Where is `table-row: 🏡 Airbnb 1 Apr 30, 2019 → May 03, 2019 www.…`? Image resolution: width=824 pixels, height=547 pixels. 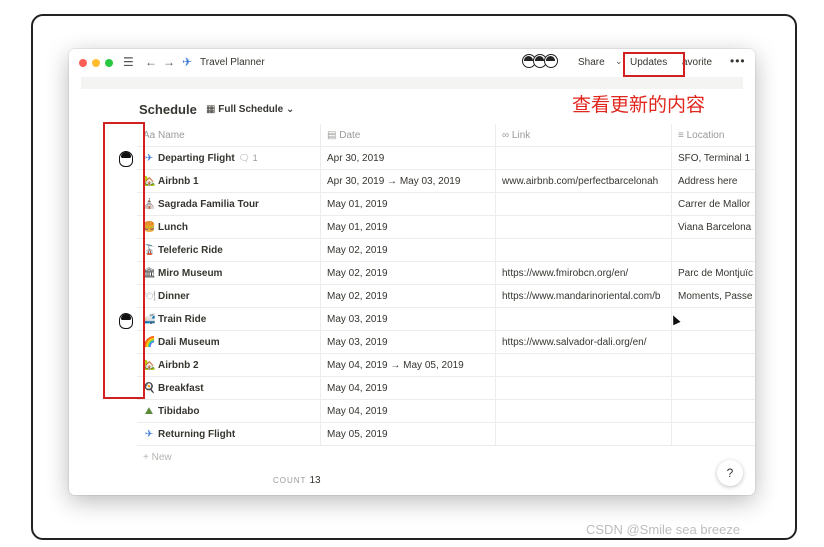
table-row: 🏡 Airbnb 1 Apr 30, 2019 → May 03, 2019 www.… is located at coordinates (446, 181).